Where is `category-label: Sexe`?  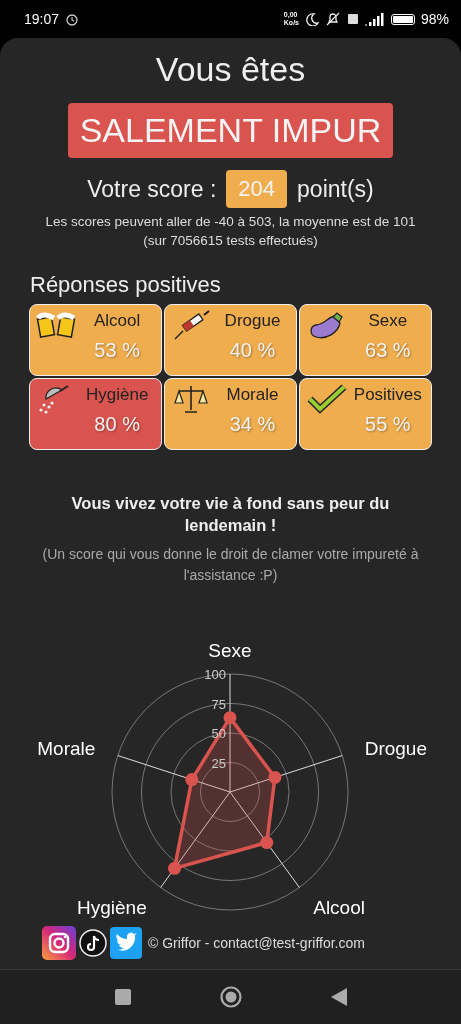
category-label: Sexe is located at coordinates (388, 321).